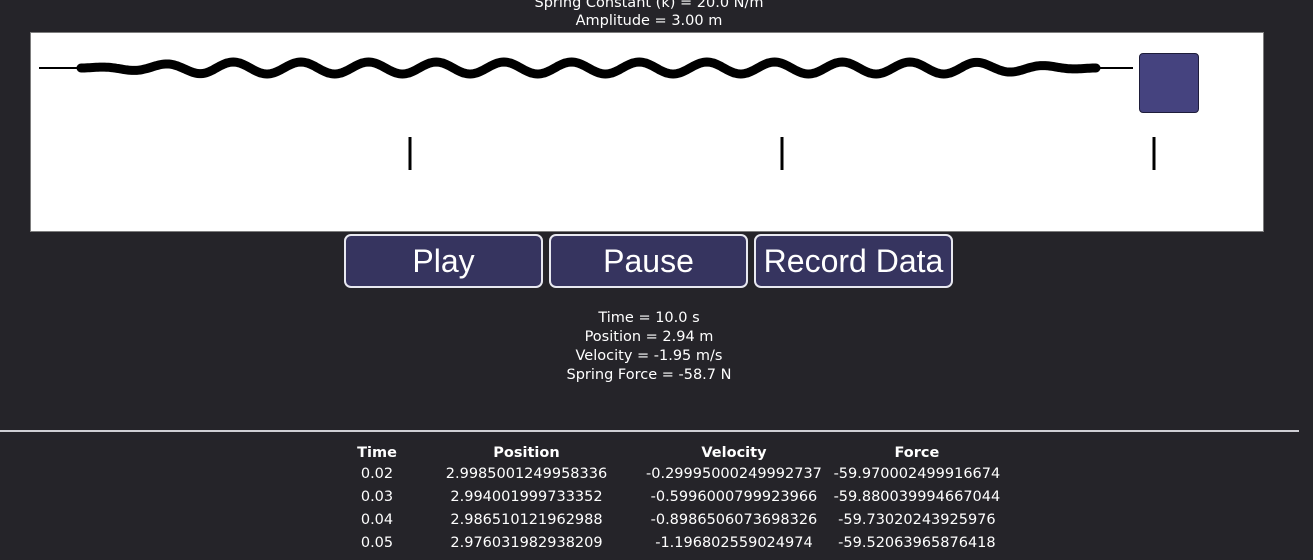 This screenshot has width=1313, height=560. Describe the element at coordinates (377, 496) in the screenshot. I see `cell-time: 0.03` at that location.